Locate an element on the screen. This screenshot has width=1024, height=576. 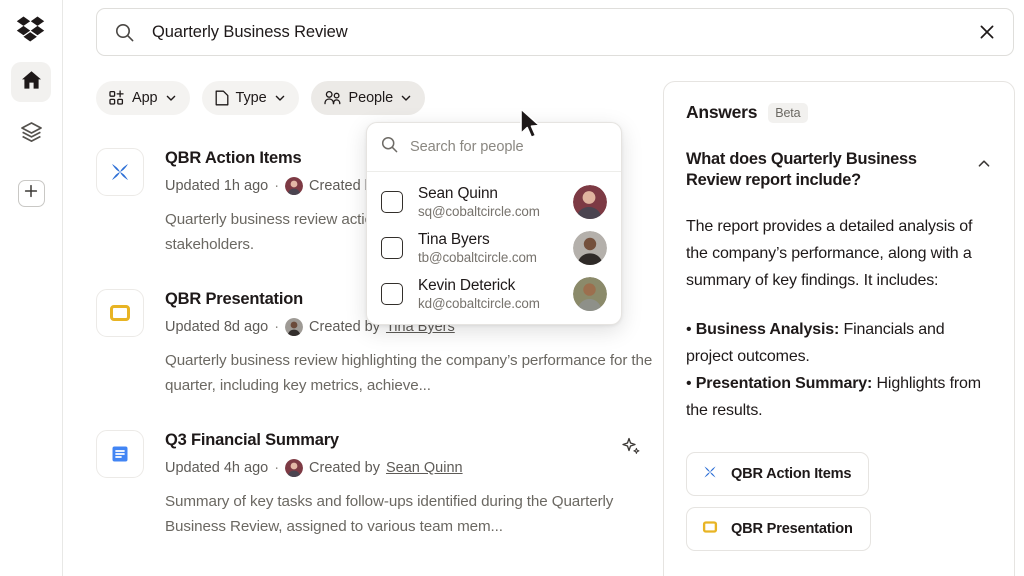
result-updated: Updated 1h ago is located at coordinates (217, 186).